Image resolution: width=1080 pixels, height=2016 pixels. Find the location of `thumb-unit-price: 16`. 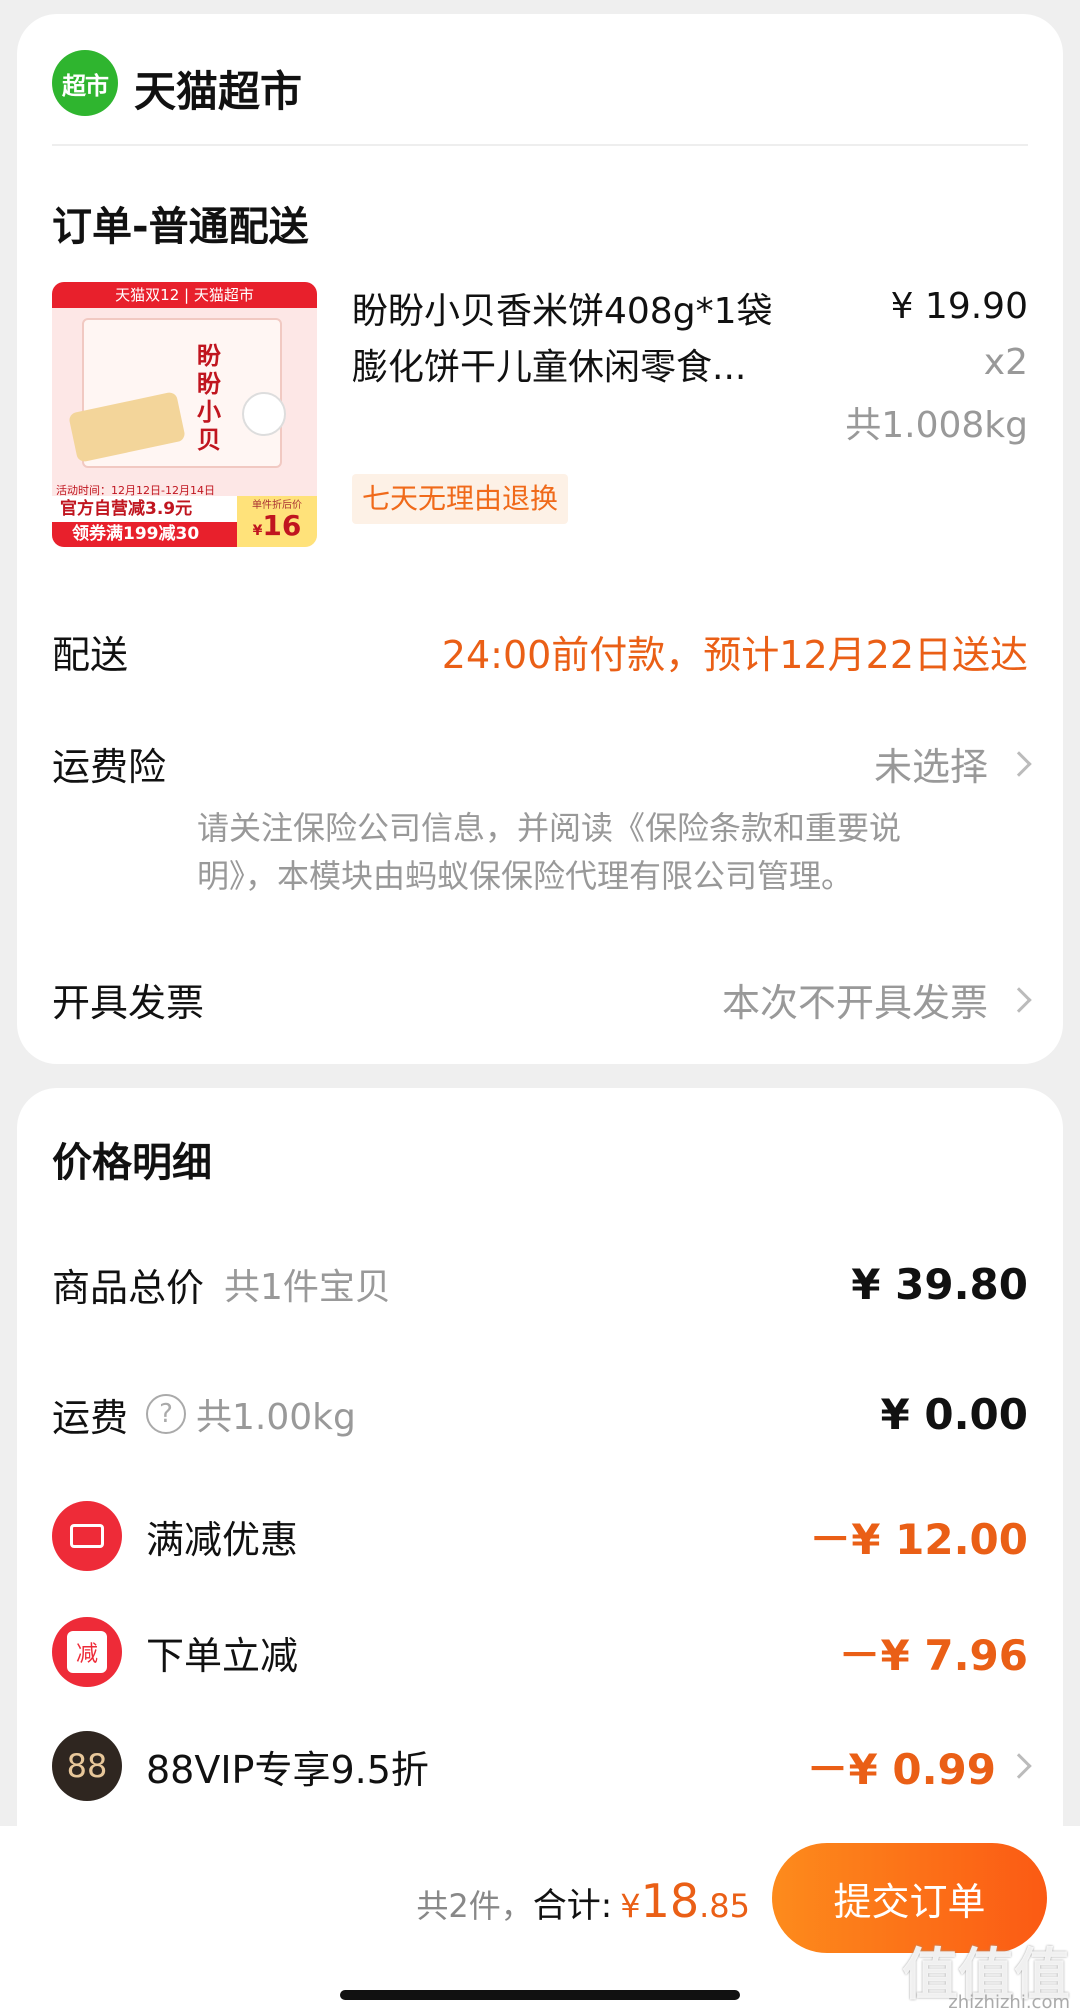

thumb-unit-price: 16 is located at coordinates (282, 525).